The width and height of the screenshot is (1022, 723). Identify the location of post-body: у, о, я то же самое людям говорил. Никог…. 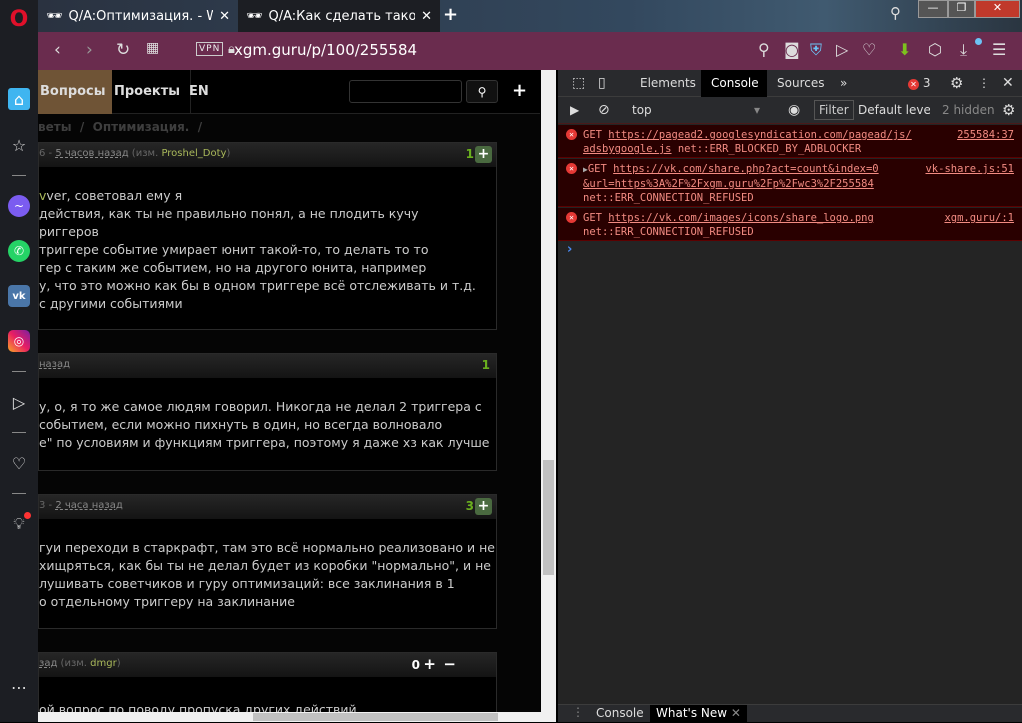
(264, 424).